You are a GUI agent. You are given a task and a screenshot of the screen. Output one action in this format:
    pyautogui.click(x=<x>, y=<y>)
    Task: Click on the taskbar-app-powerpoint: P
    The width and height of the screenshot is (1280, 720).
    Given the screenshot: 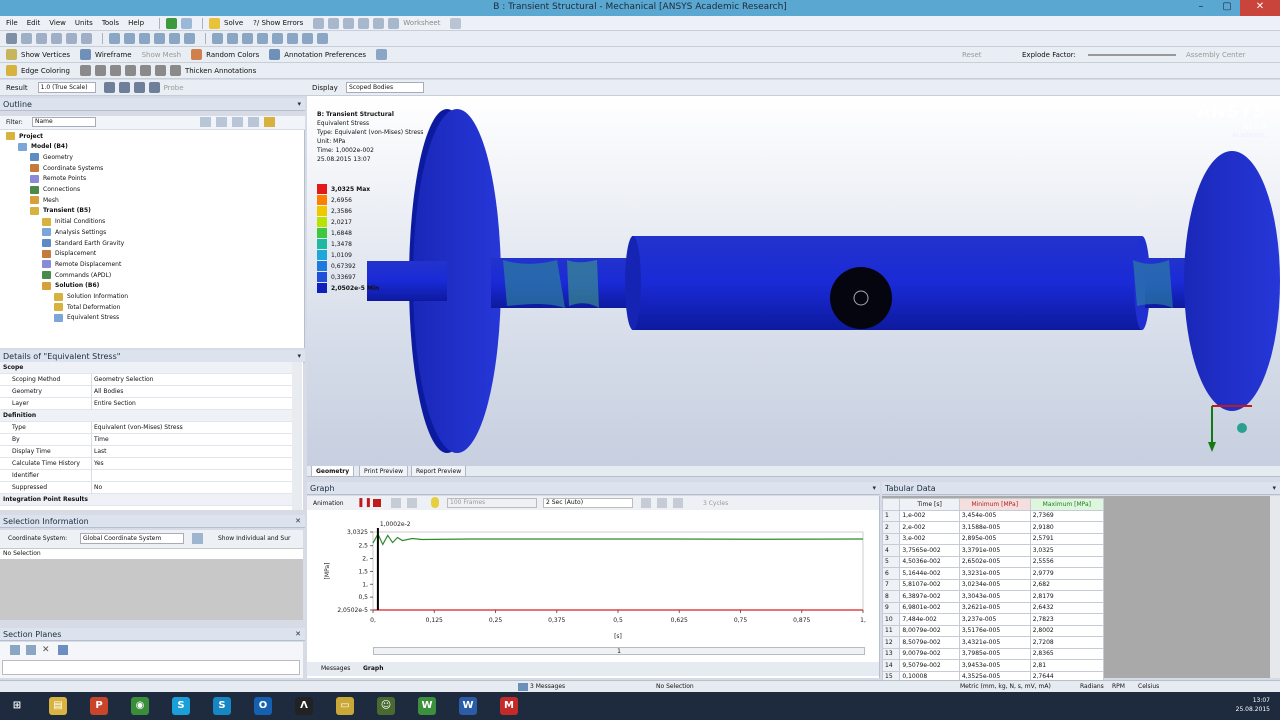 What is the action you would take?
    pyautogui.click(x=99, y=706)
    